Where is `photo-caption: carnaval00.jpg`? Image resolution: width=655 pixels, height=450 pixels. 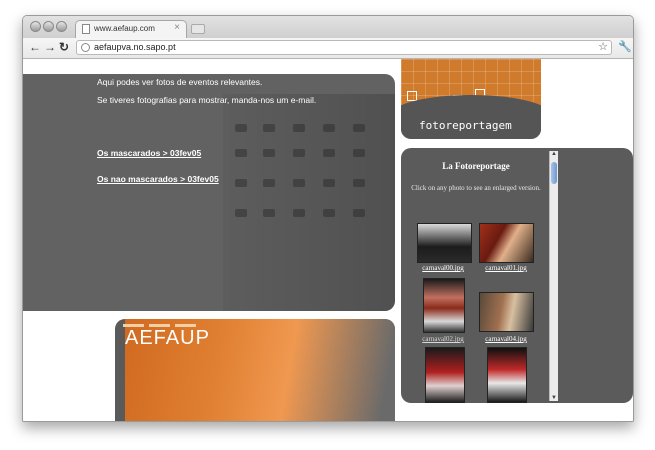
photo-caption: carnaval00.jpg is located at coordinates (443, 268).